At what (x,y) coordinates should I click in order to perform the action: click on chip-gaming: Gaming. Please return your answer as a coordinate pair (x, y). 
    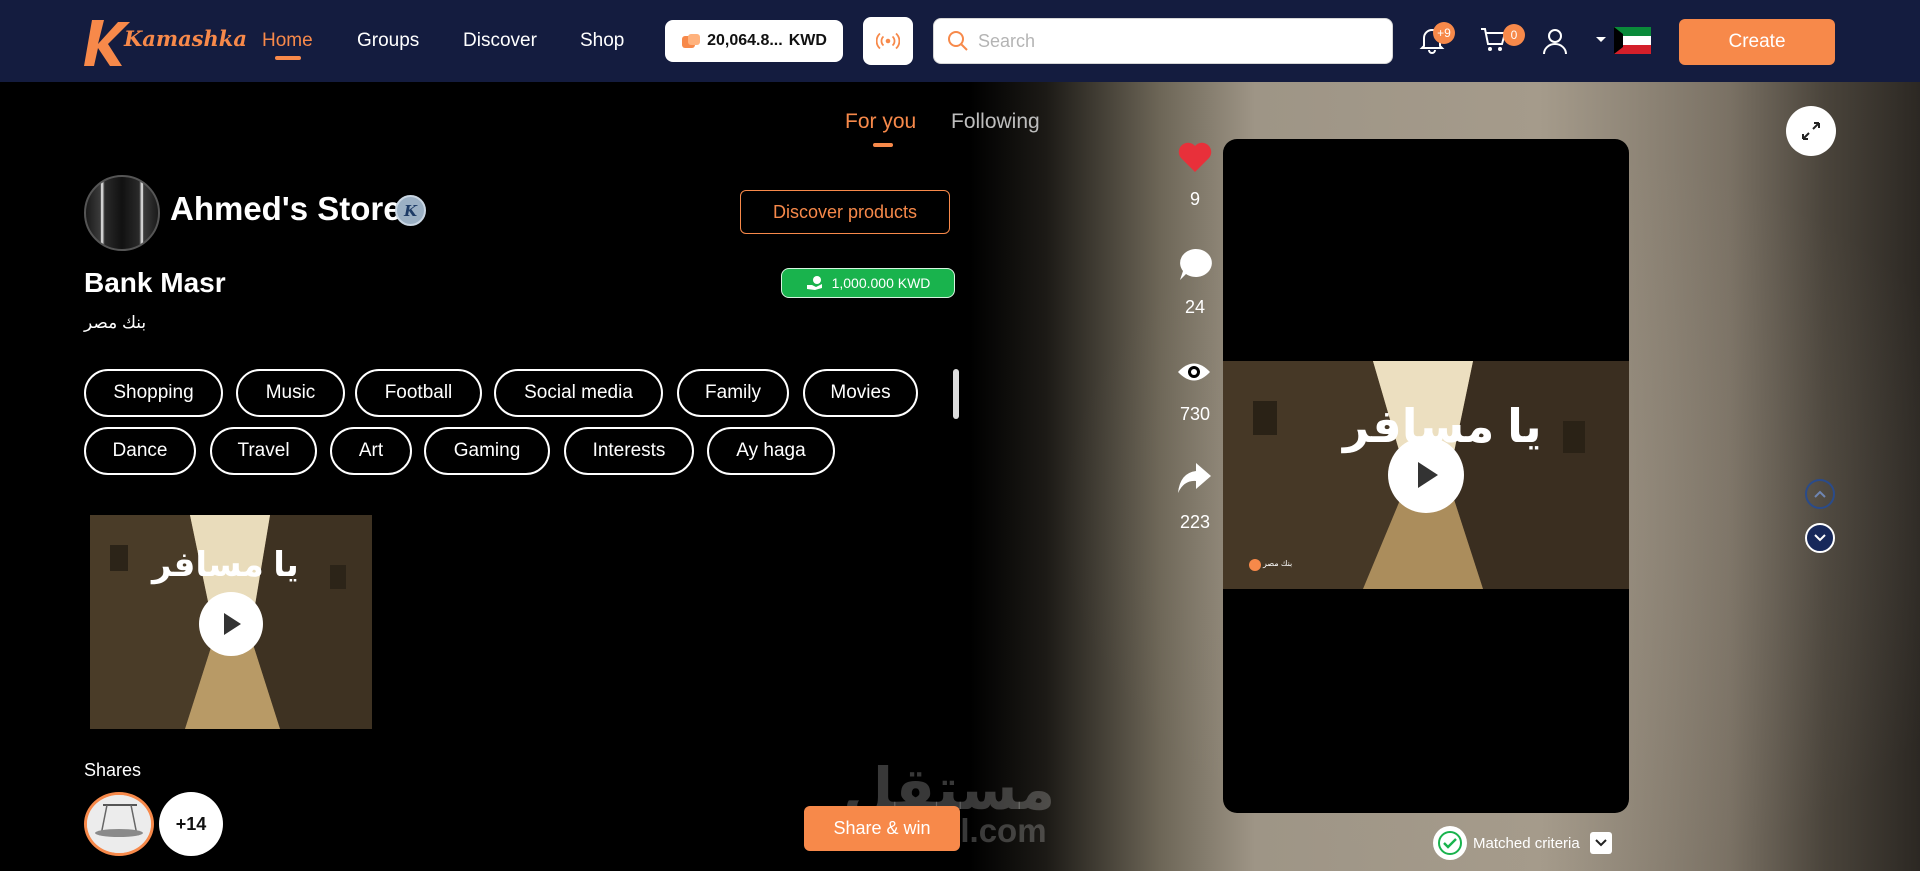
    Looking at the image, I should click on (487, 451).